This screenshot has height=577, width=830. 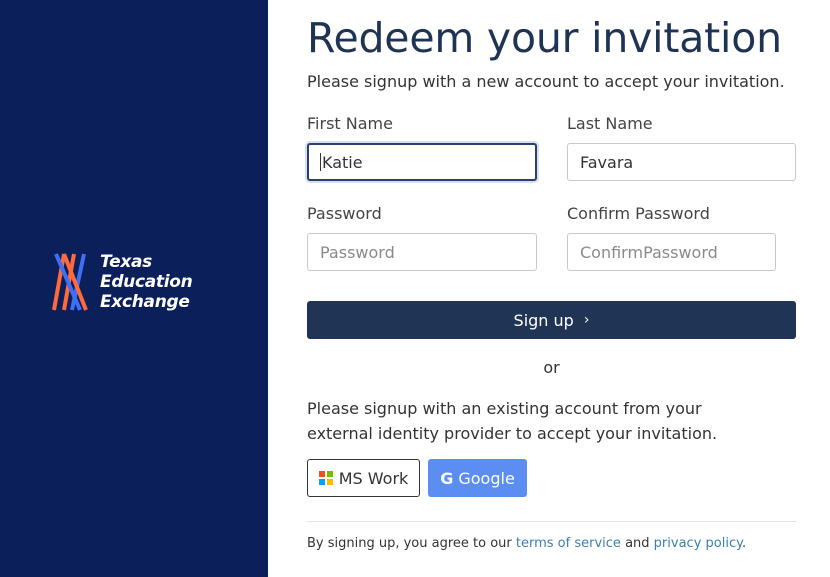 What do you see at coordinates (486, 478) in the screenshot?
I see `google-label: Google` at bounding box center [486, 478].